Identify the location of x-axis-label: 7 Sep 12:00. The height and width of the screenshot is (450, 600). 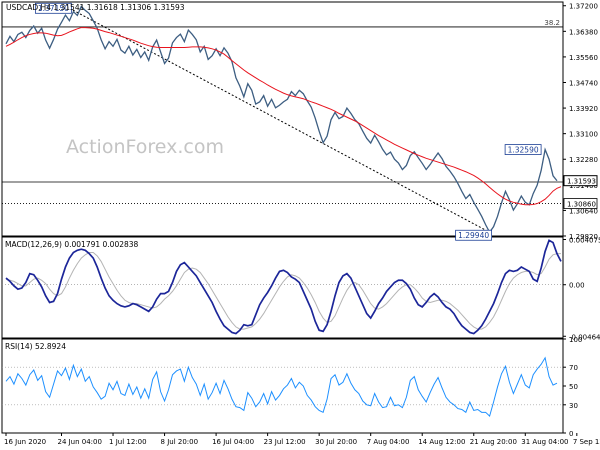
(586, 442).